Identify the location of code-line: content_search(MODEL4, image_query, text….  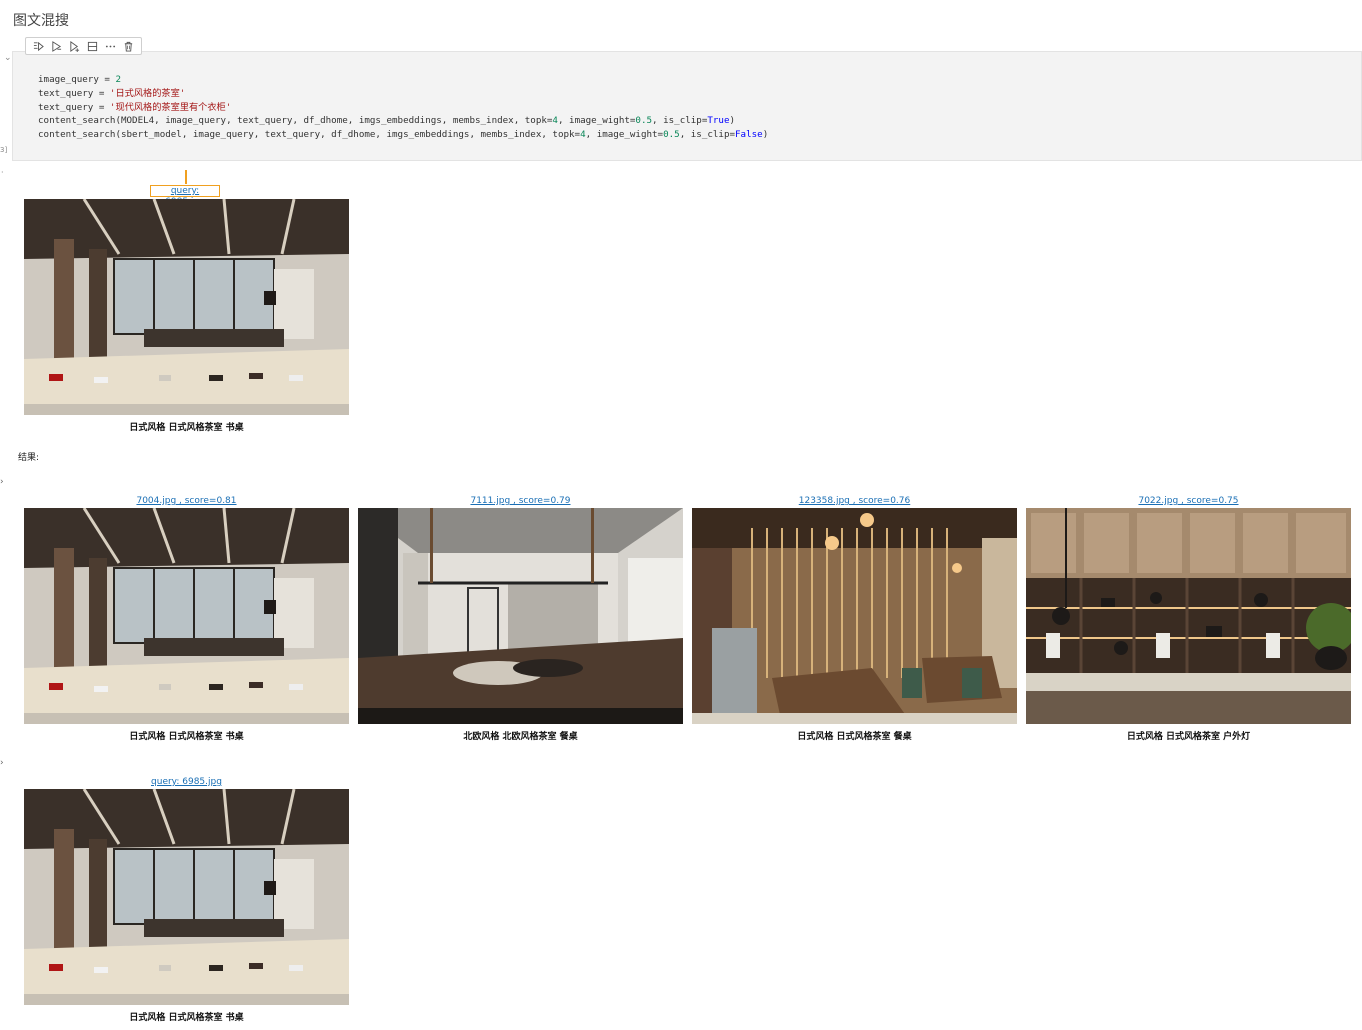
(387, 121).